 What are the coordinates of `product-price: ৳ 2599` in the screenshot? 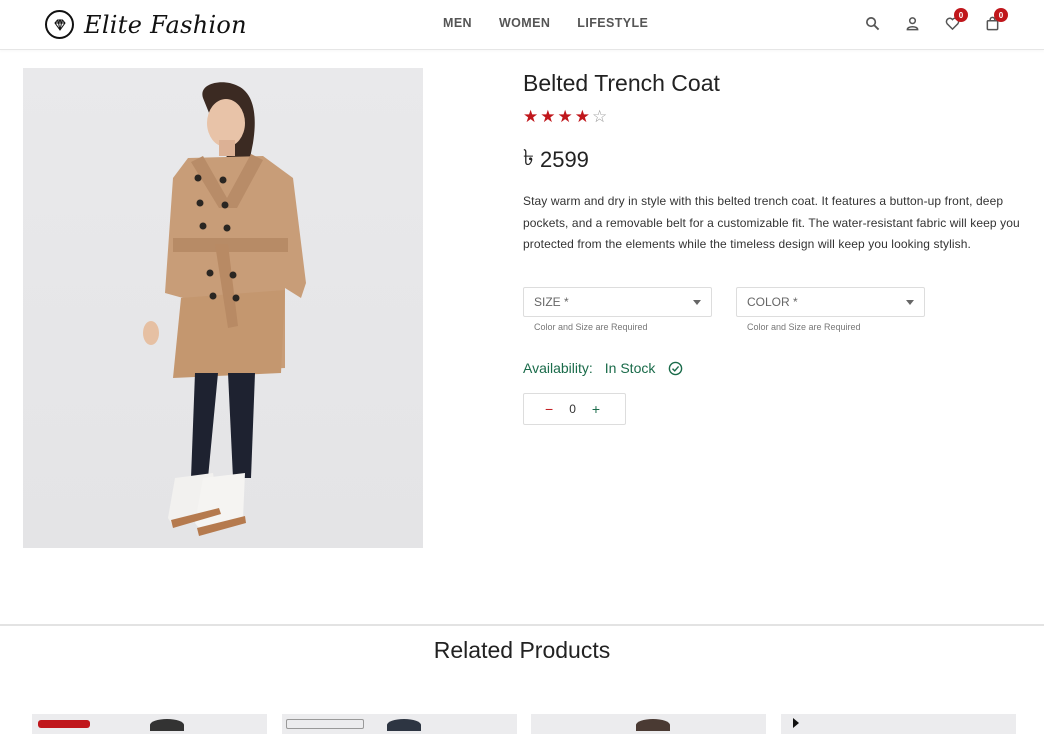 It's located at (775, 159).